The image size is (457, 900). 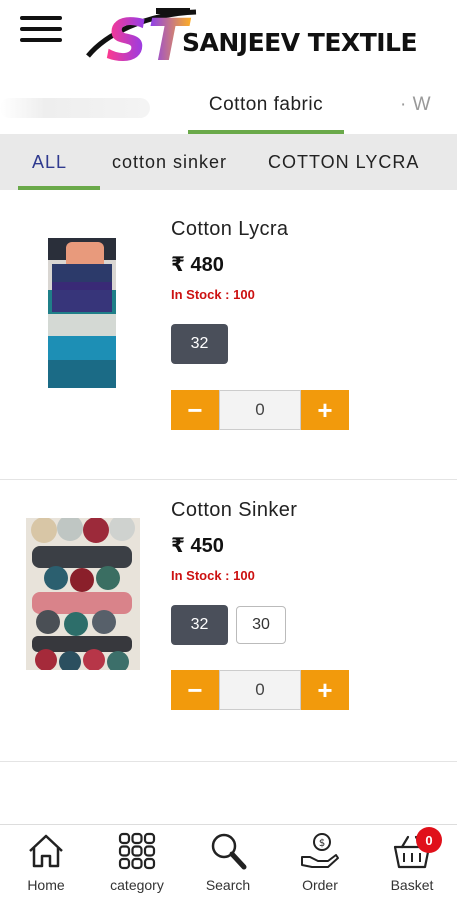 I want to click on home-icon, so click(x=46, y=851).